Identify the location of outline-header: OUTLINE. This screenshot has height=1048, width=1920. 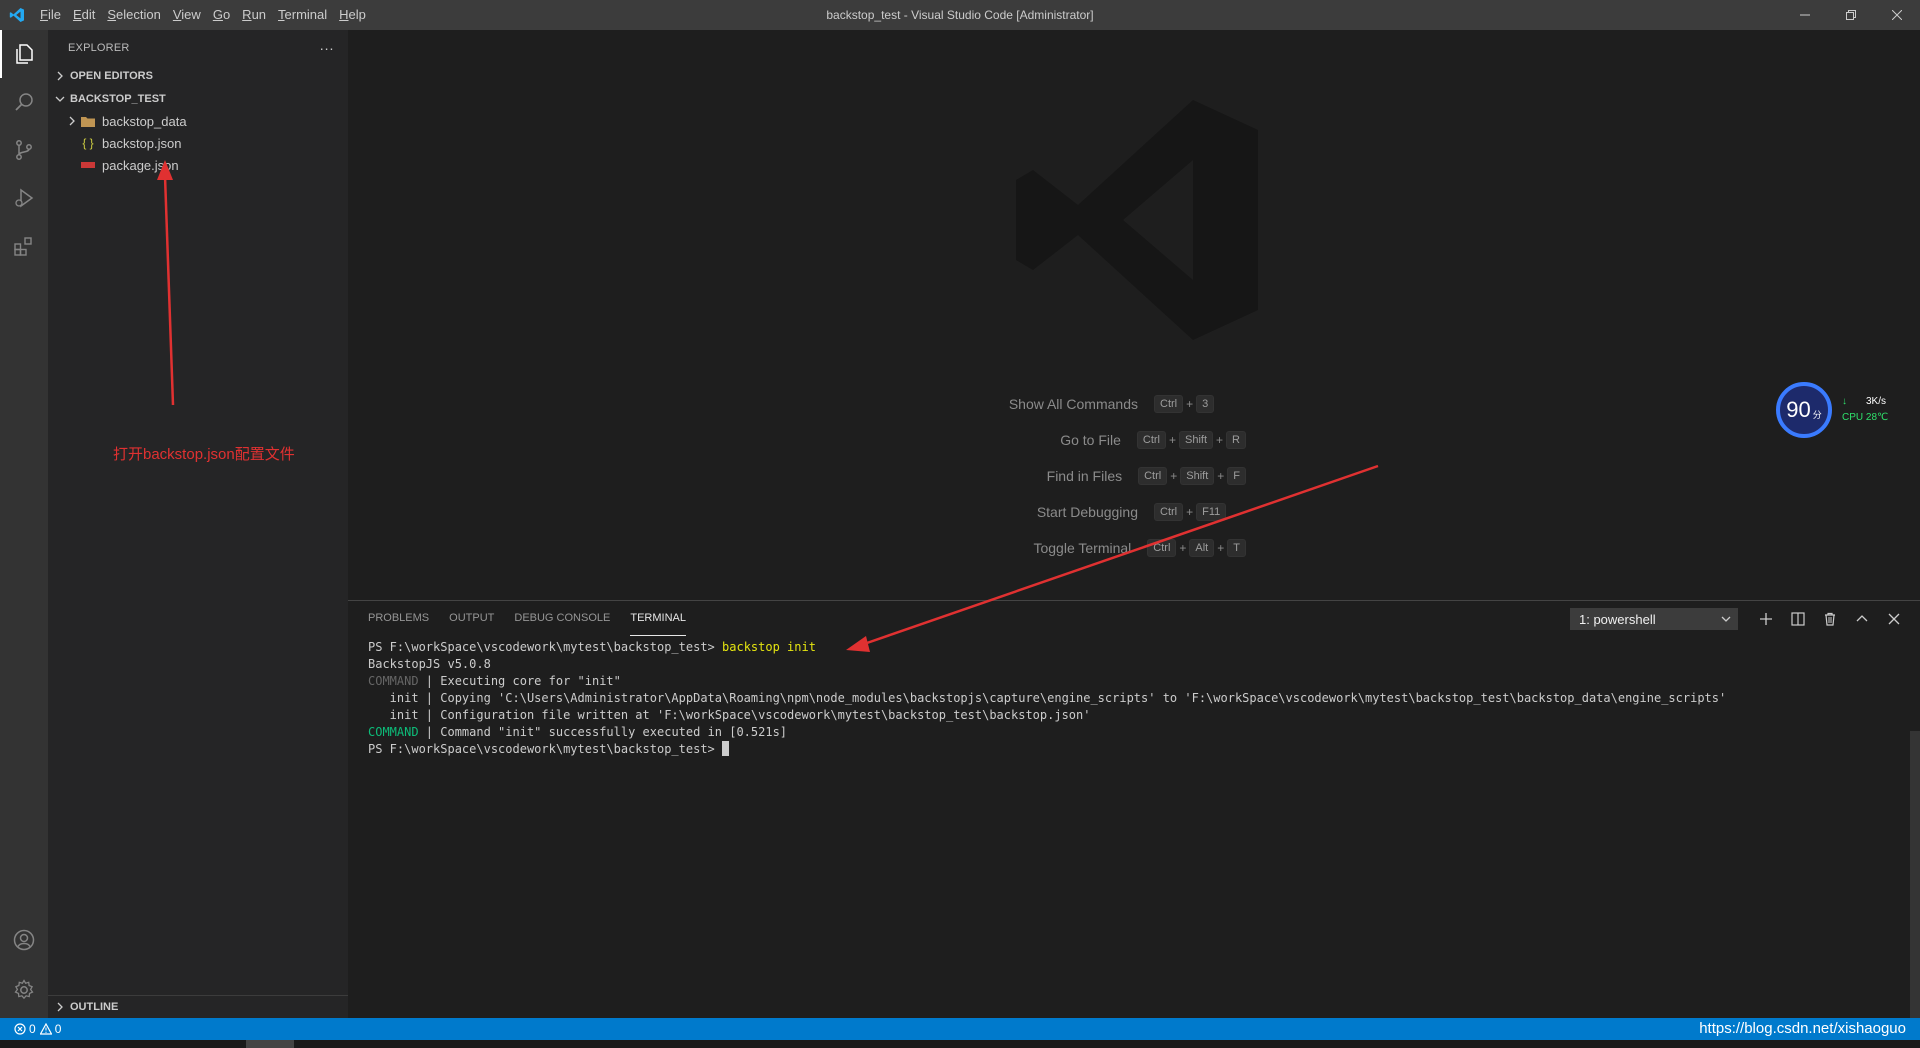
(198, 1007).